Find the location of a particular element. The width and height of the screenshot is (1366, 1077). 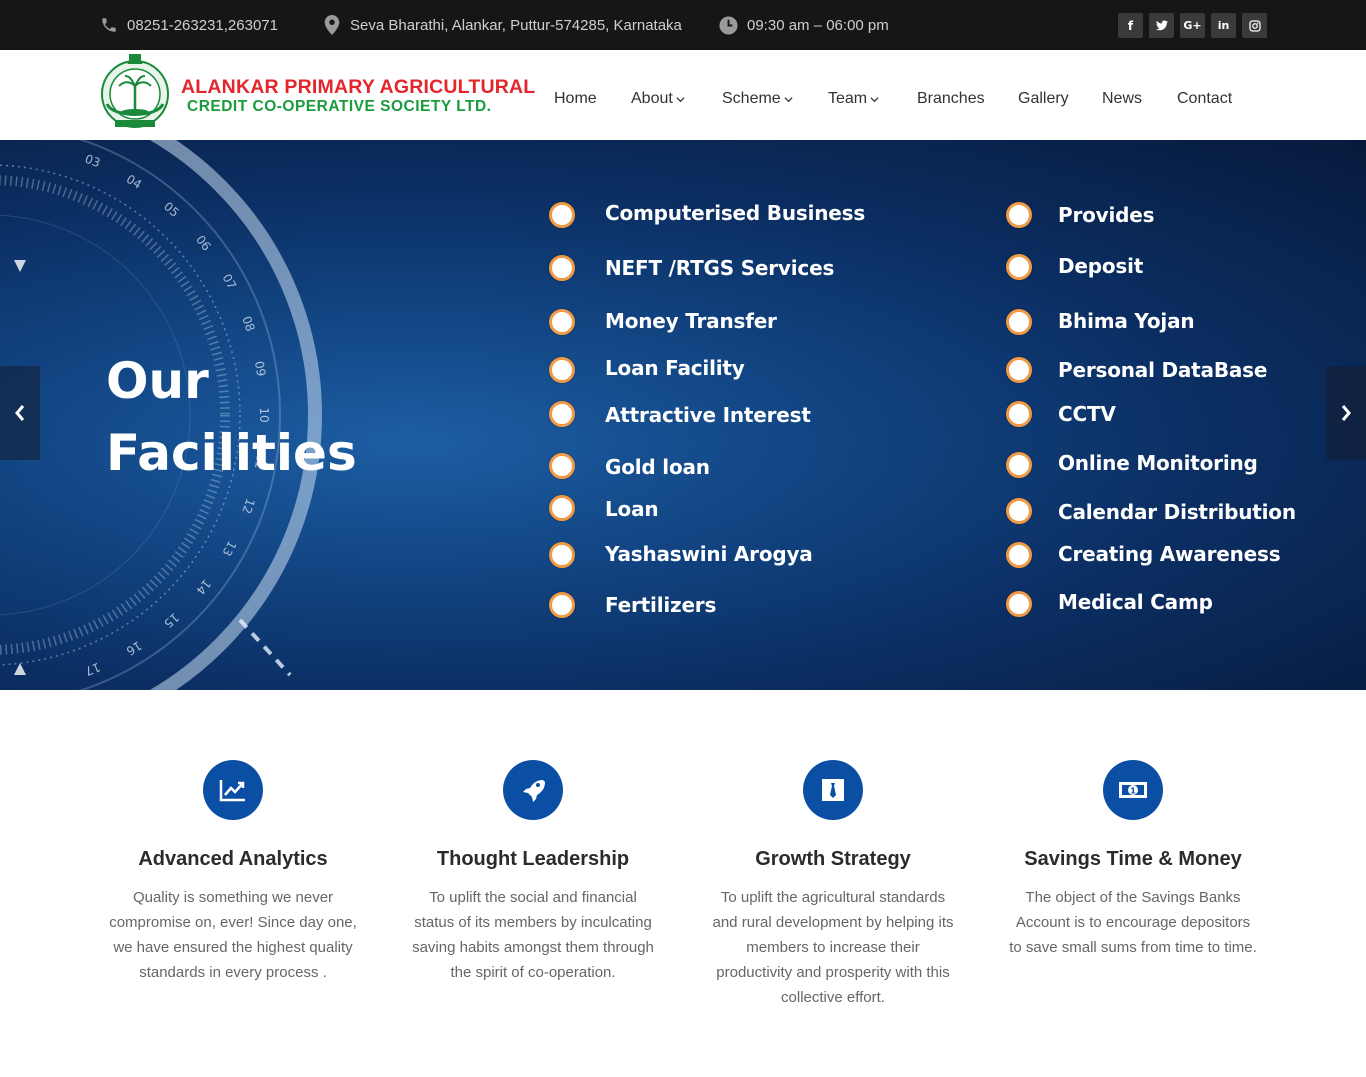

facility-item: Gold loan is located at coordinates (657, 467).